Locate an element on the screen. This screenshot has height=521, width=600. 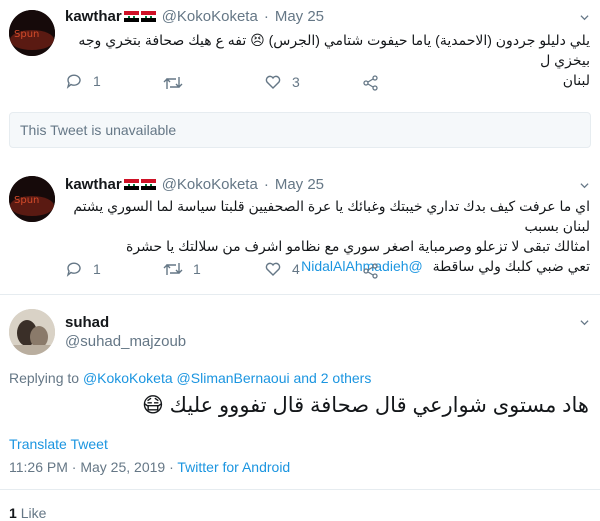
tweet1-text-line2: لبنان is located at coordinates (576, 80).